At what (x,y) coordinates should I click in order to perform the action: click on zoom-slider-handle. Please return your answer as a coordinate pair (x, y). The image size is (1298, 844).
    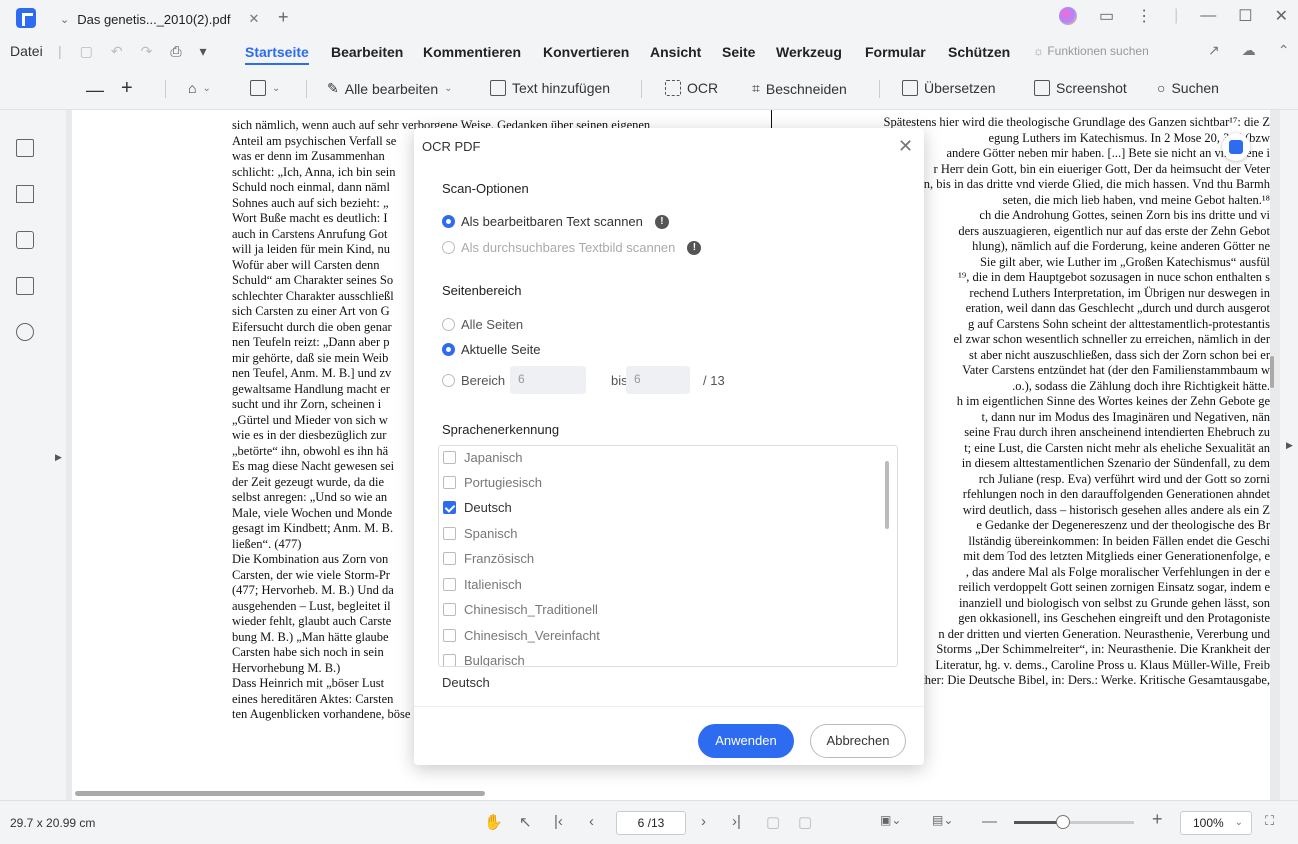
    Looking at the image, I should click on (1063, 822).